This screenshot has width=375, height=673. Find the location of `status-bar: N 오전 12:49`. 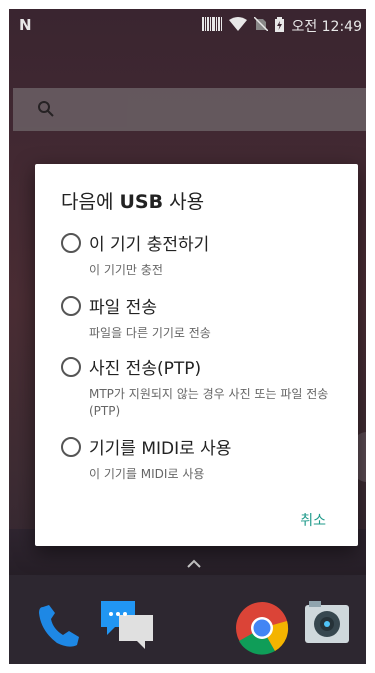

status-bar: N 오전 12:49 is located at coordinates (187, 26).